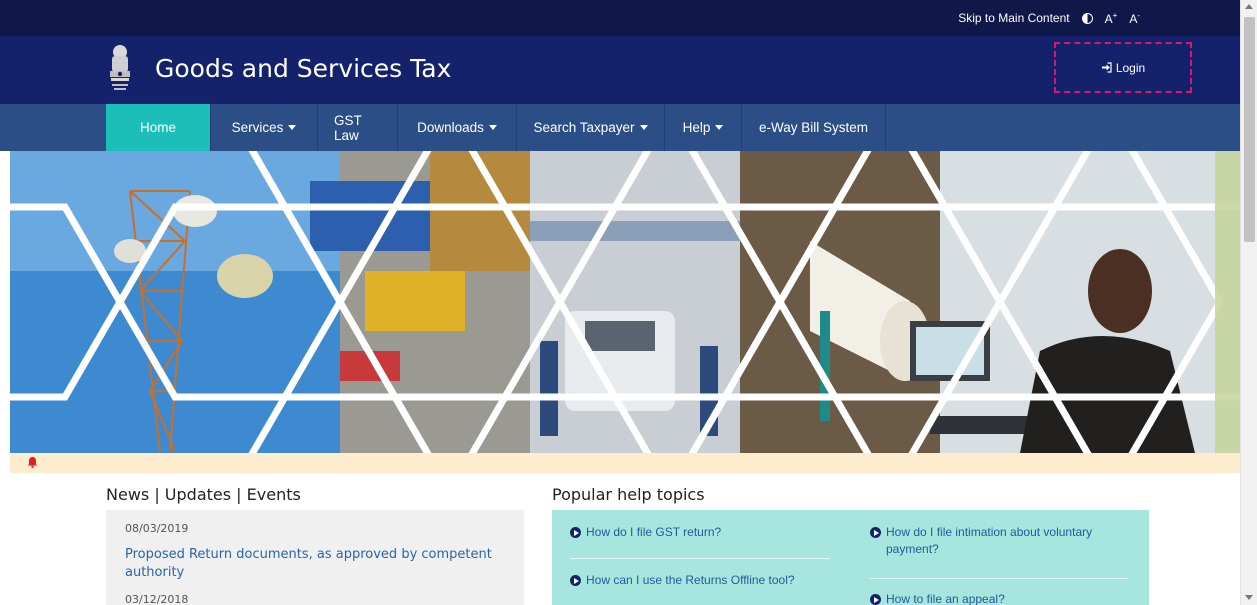 The height and width of the screenshot is (605, 1257). What do you see at coordinates (32, 462) in the screenshot?
I see `bell-icon` at bounding box center [32, 462].